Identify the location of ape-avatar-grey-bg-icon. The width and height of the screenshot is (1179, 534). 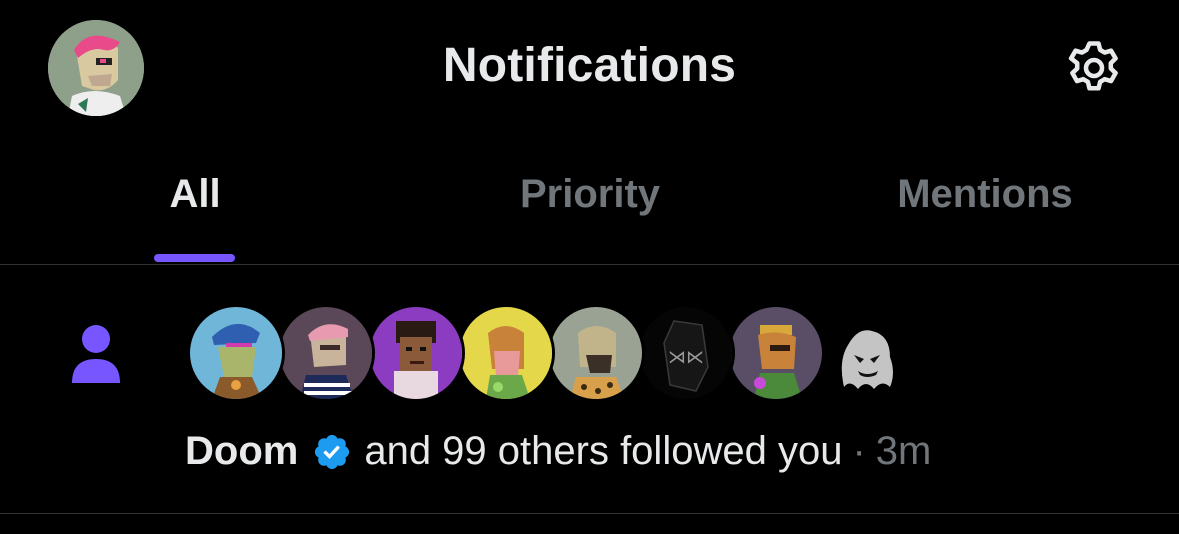
(596, 353).